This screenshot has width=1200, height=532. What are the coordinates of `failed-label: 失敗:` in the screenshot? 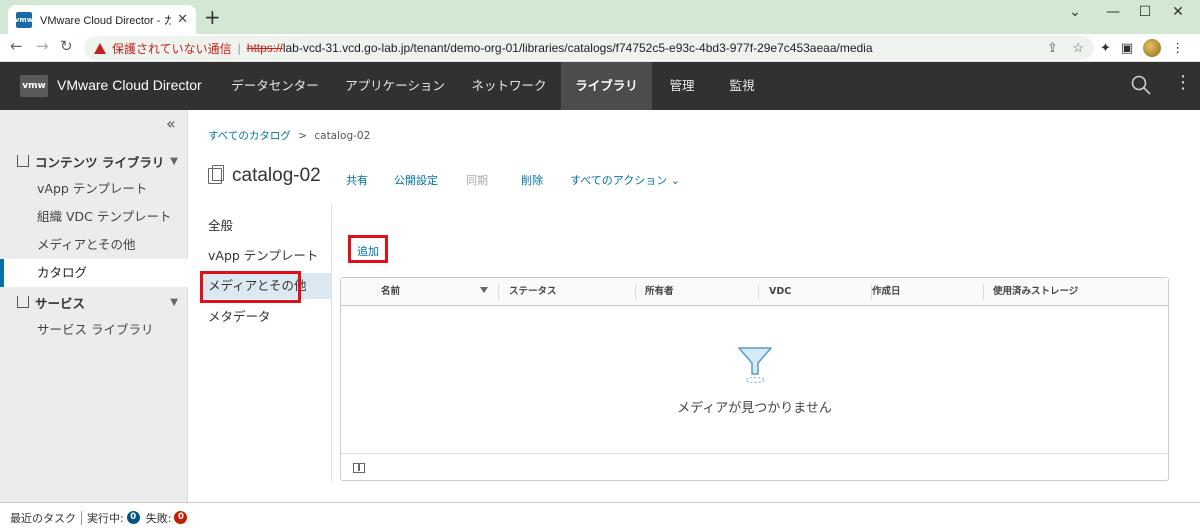 It's located at (158, 518).